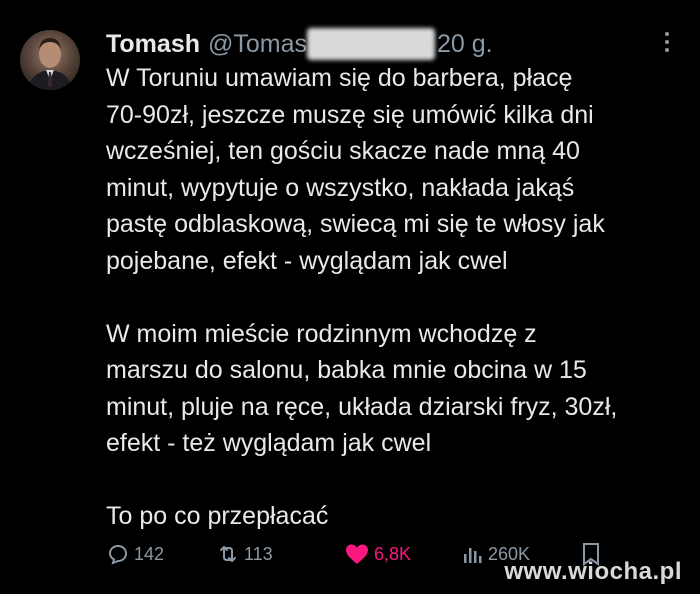 This screenshot has width=700, height=594. I want to click on reply-button: 142, so click(135, 554).